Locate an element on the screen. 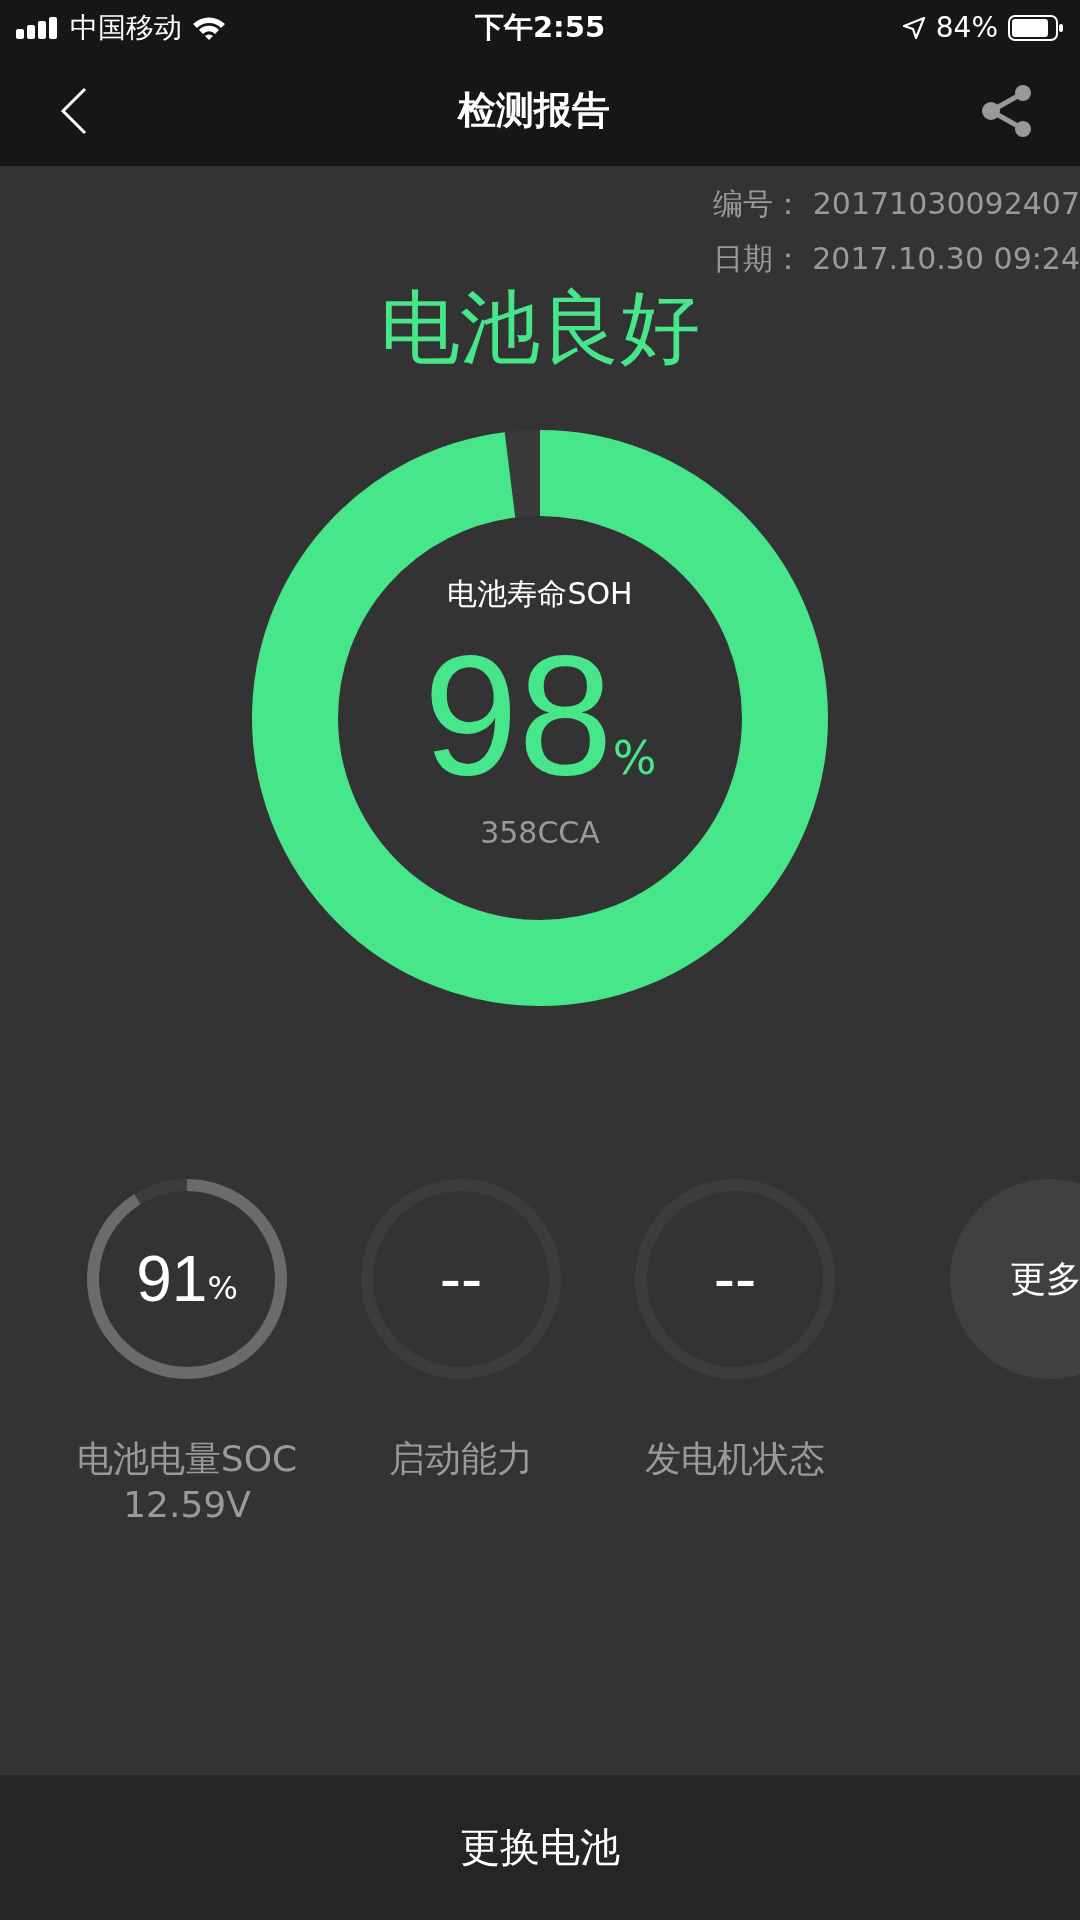 This screenshot has height=1920, width=1080. page-title: 检测报告 is located at coordinates (533, 110).